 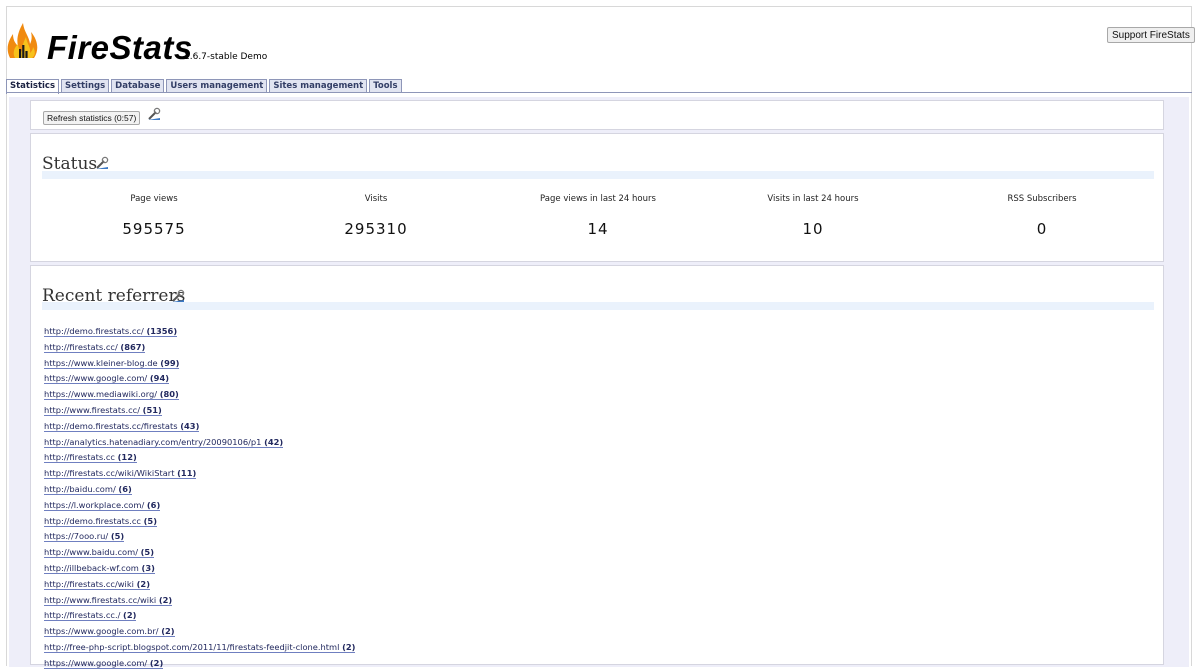 What do you see at coordinates (598, 199) in the screenshot?
I see `stat-label: Page views in last 24 hours` at bounding box center [598, 199].